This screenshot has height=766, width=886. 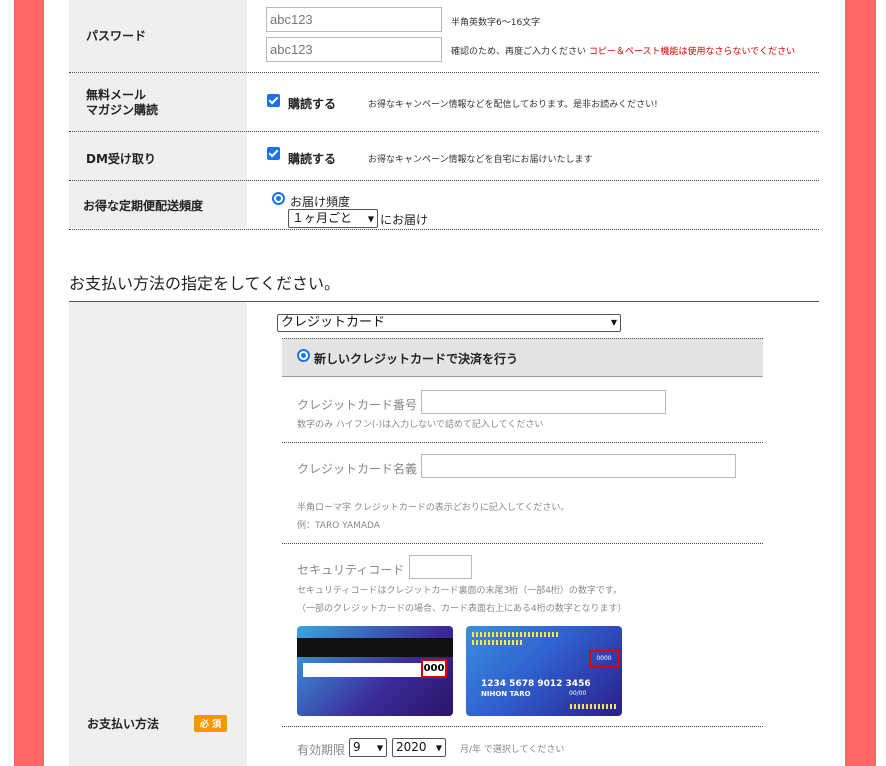 What do you see at coordinates (320, 202) in the screenshot?
I see `delivery-radio-label: お届け頻度` at bounding box center [320, 202].